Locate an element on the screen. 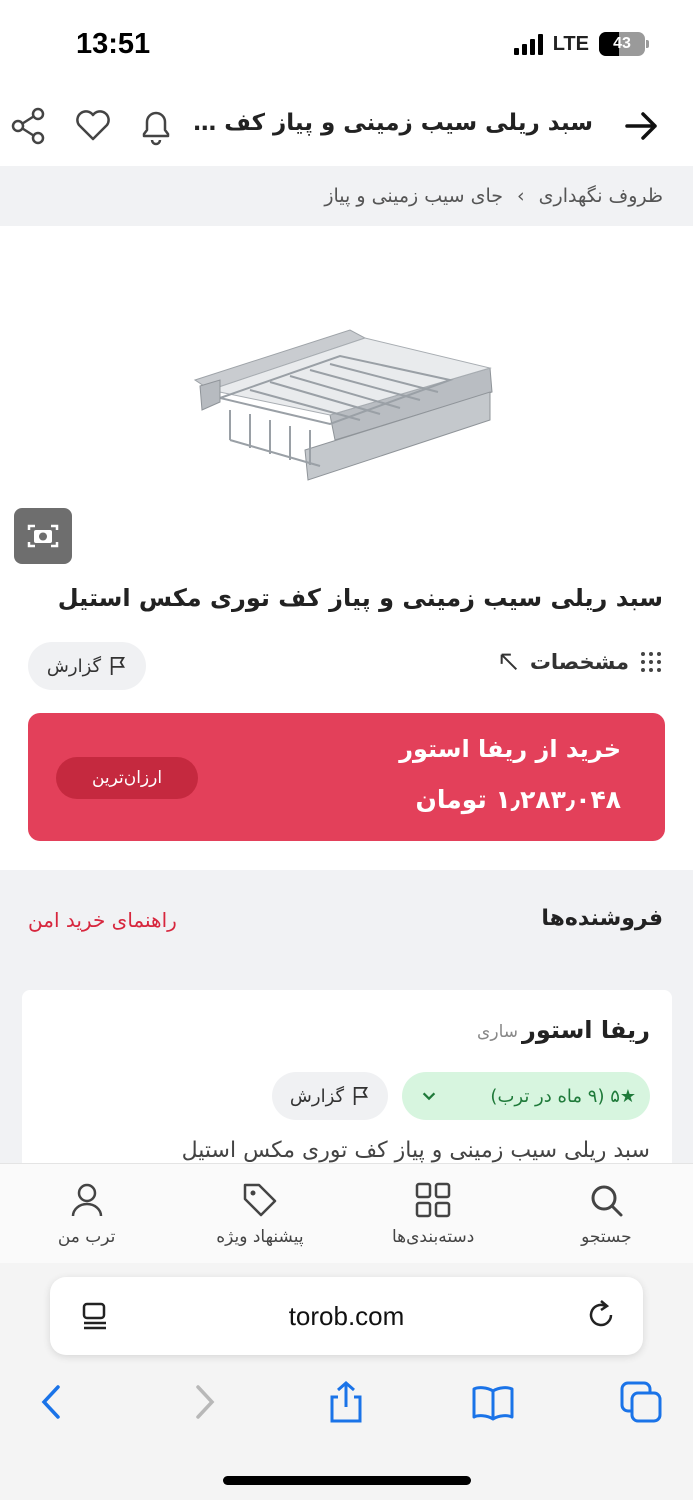 Image resolution: width=693 pixels, height=1500 pixels. back-chevron-icon is located at coordinates (53, 1402).